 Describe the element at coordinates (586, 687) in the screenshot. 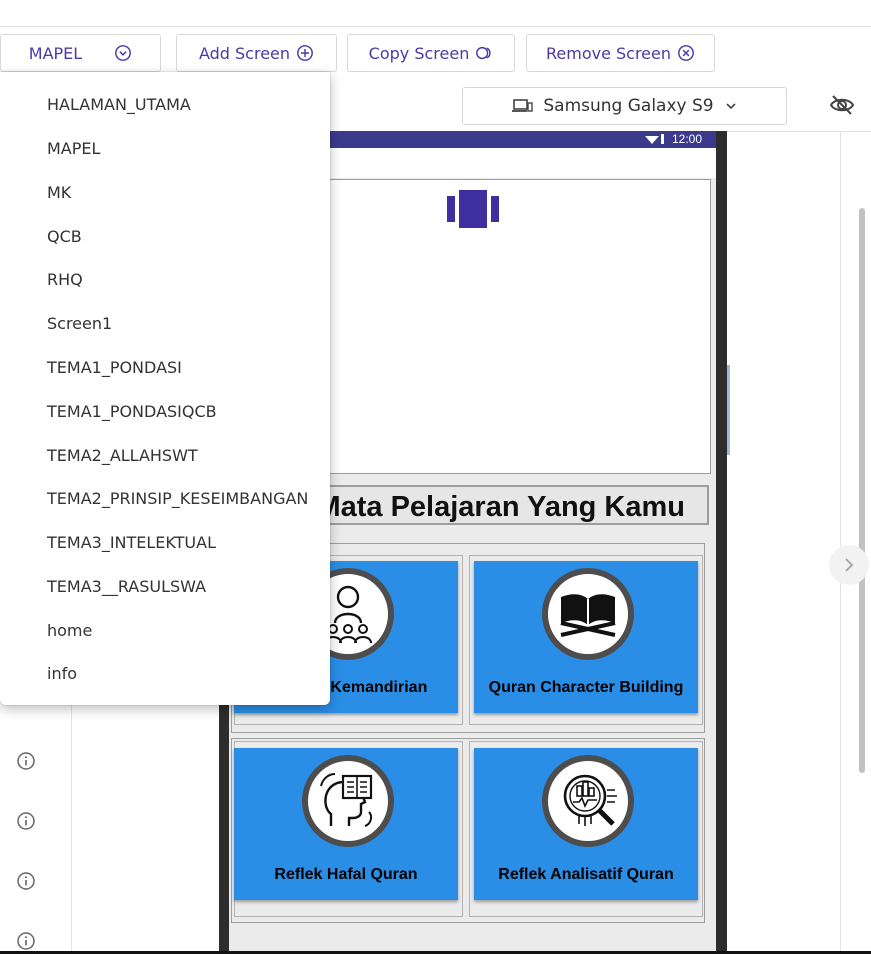

I see `card-label: Quran Character Building` at that location.